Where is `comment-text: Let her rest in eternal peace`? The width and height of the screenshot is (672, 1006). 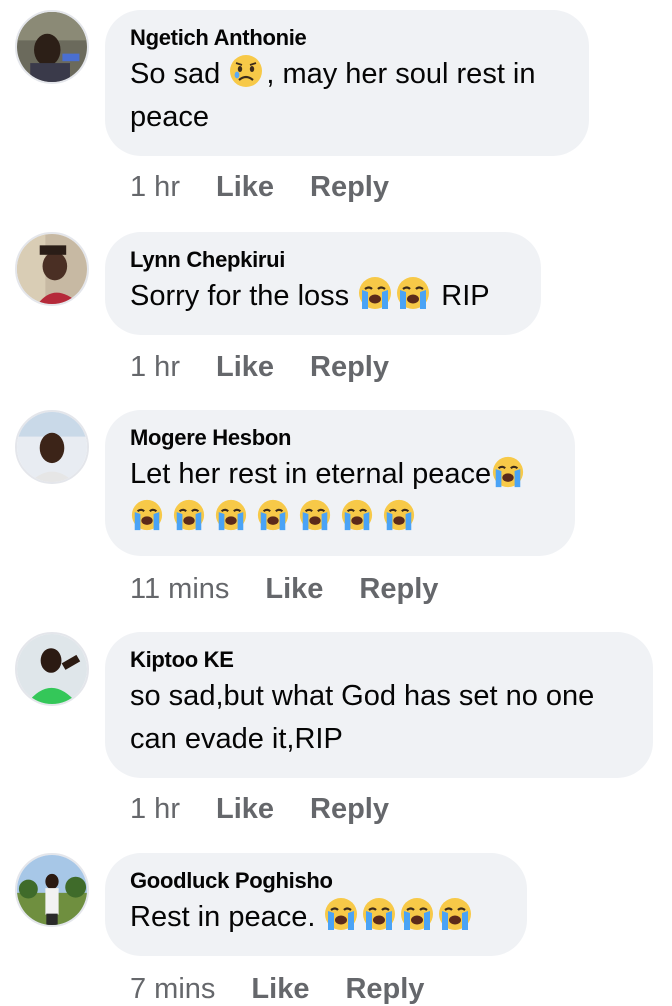 comment-text: Let her rest in eternal peace is located at coordinates (345, 496).